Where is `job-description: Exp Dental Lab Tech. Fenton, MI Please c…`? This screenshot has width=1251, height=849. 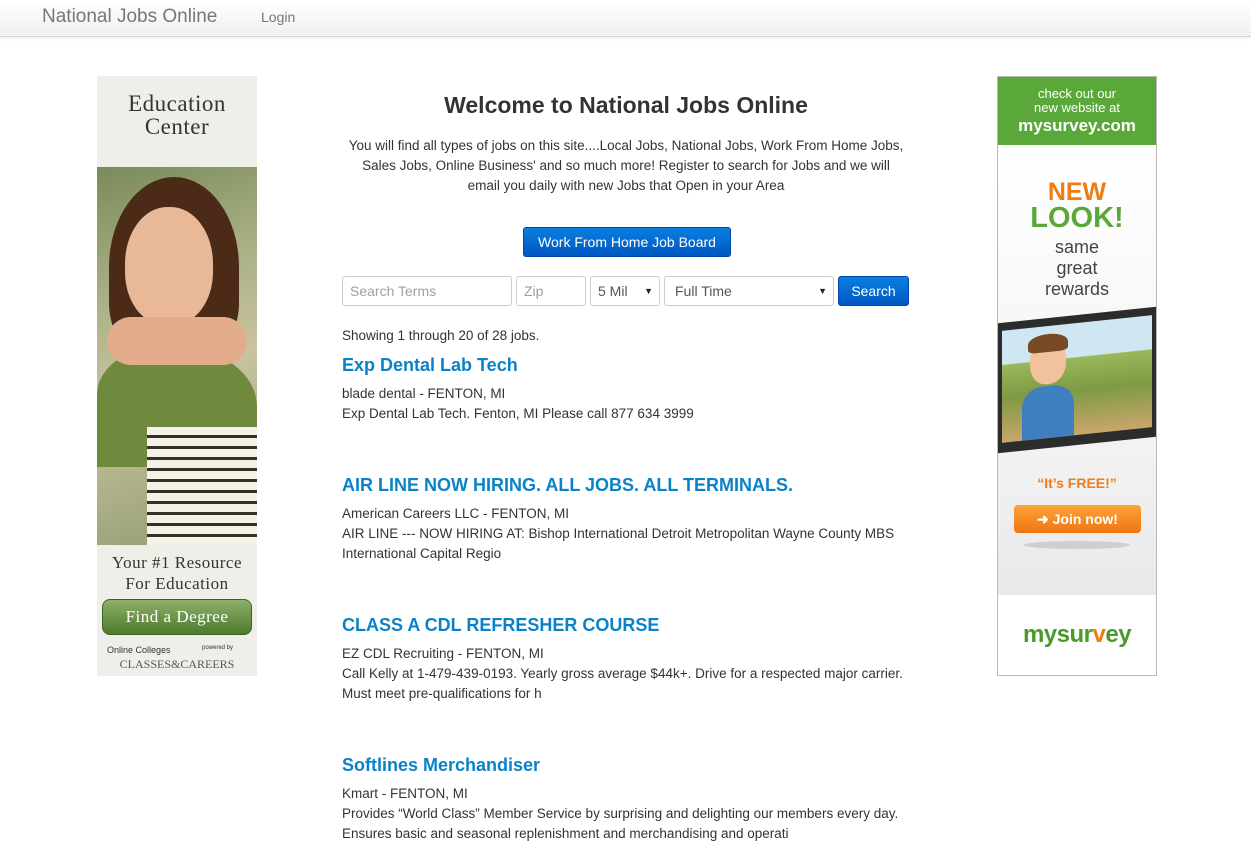 job-description: Exp Dental Lab Tech. Fenton, MI Please c… is located at coordinates (518, 413).